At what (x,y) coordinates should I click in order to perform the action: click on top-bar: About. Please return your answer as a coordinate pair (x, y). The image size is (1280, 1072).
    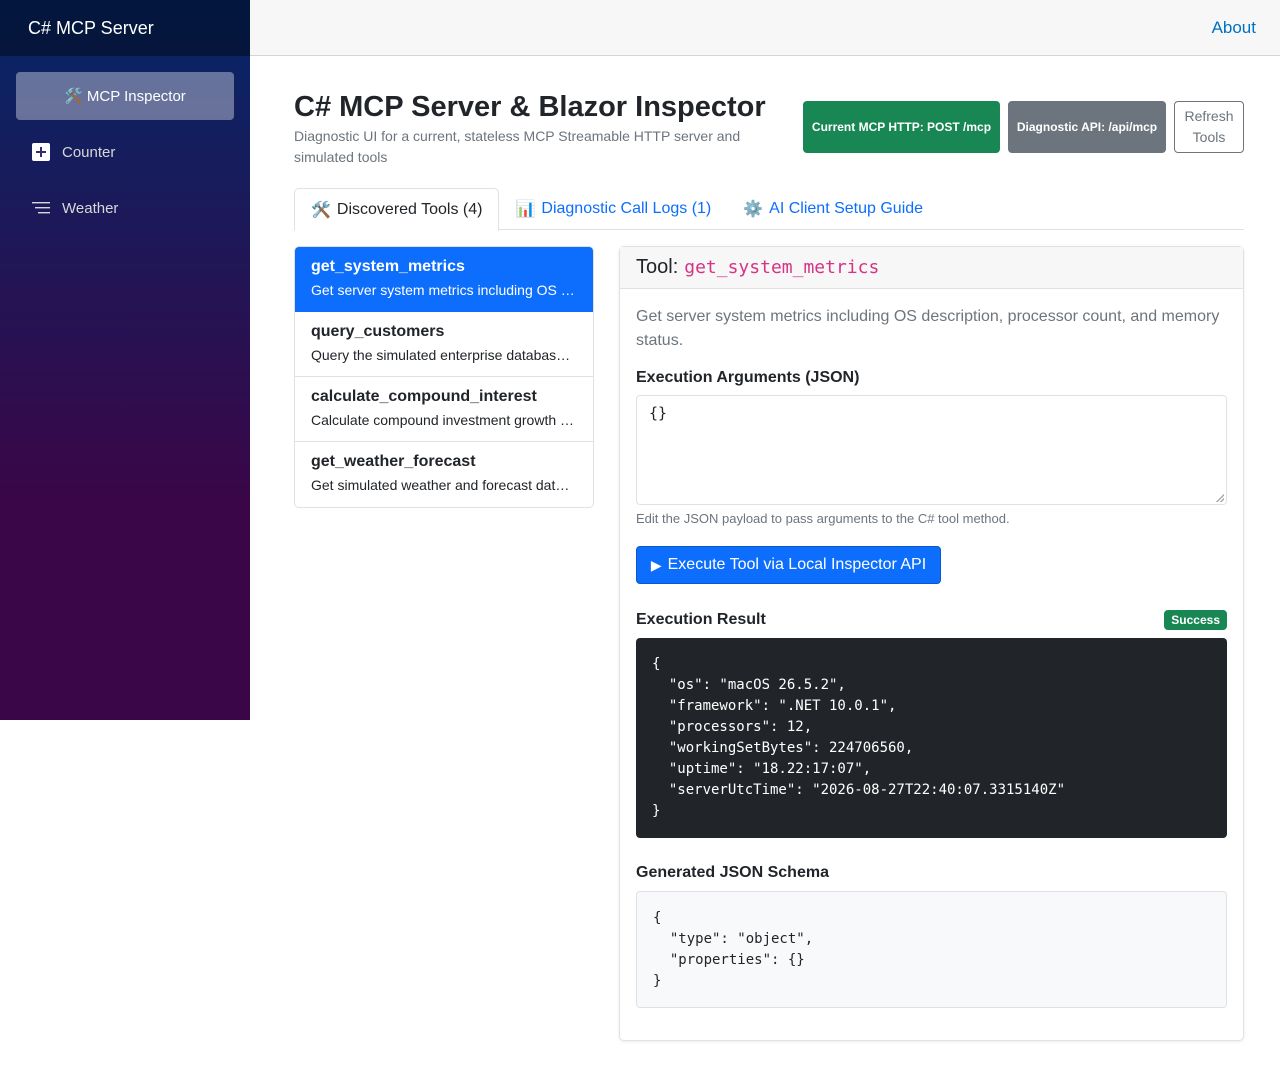
    Looking at the image, I should click on (765, 28).